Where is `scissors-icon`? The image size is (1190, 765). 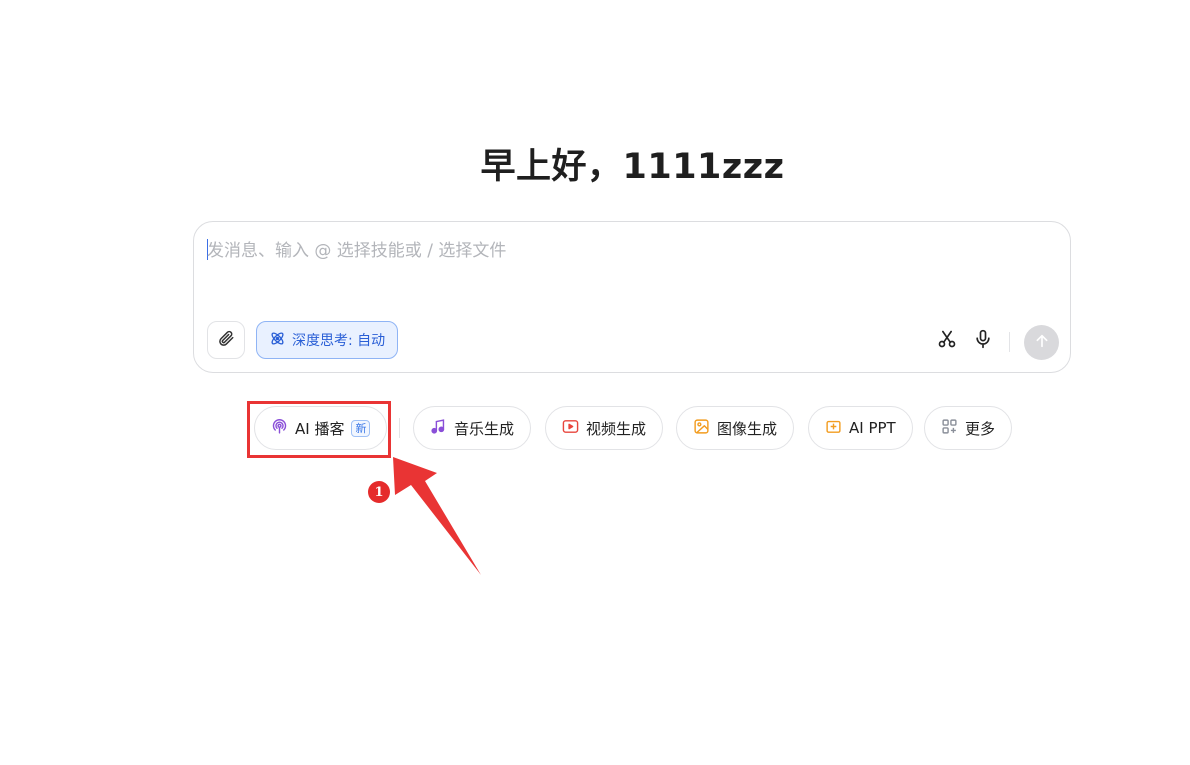
scissors-icon is located at coordinates (947, 341).